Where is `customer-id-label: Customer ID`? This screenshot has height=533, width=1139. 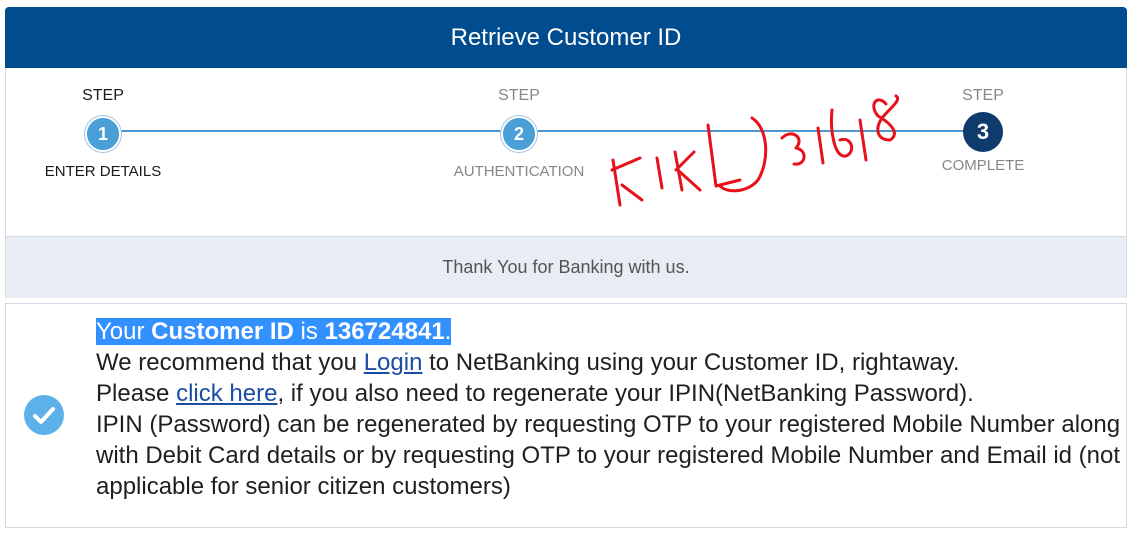
customer-id-label: Customer ID is located at coordinates (222, 331).